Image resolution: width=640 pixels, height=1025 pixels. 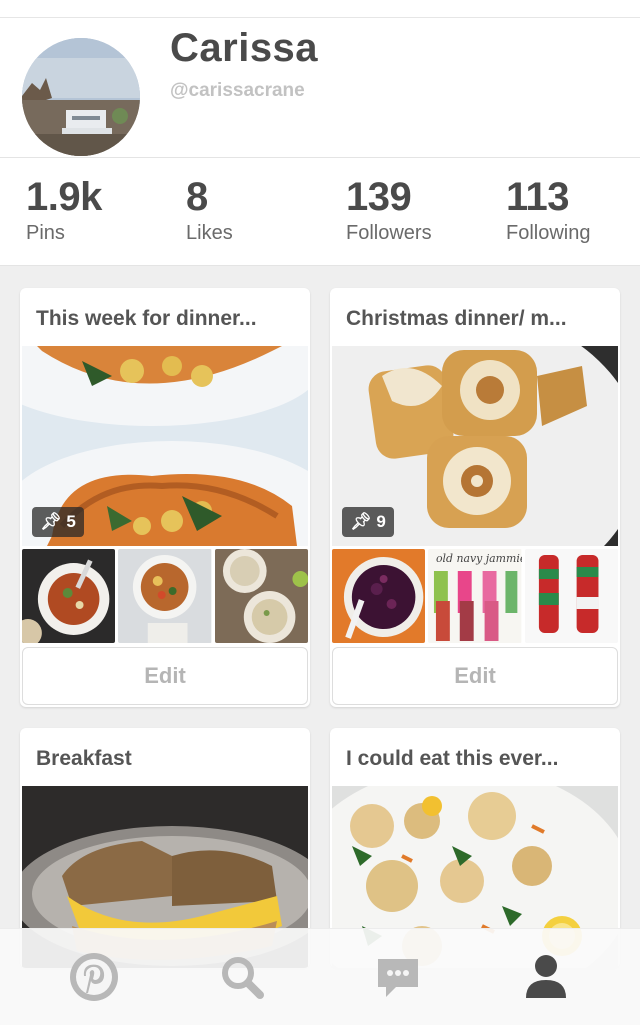 I want to click on stat-following: 113 Following, so click(x=548, y=209).